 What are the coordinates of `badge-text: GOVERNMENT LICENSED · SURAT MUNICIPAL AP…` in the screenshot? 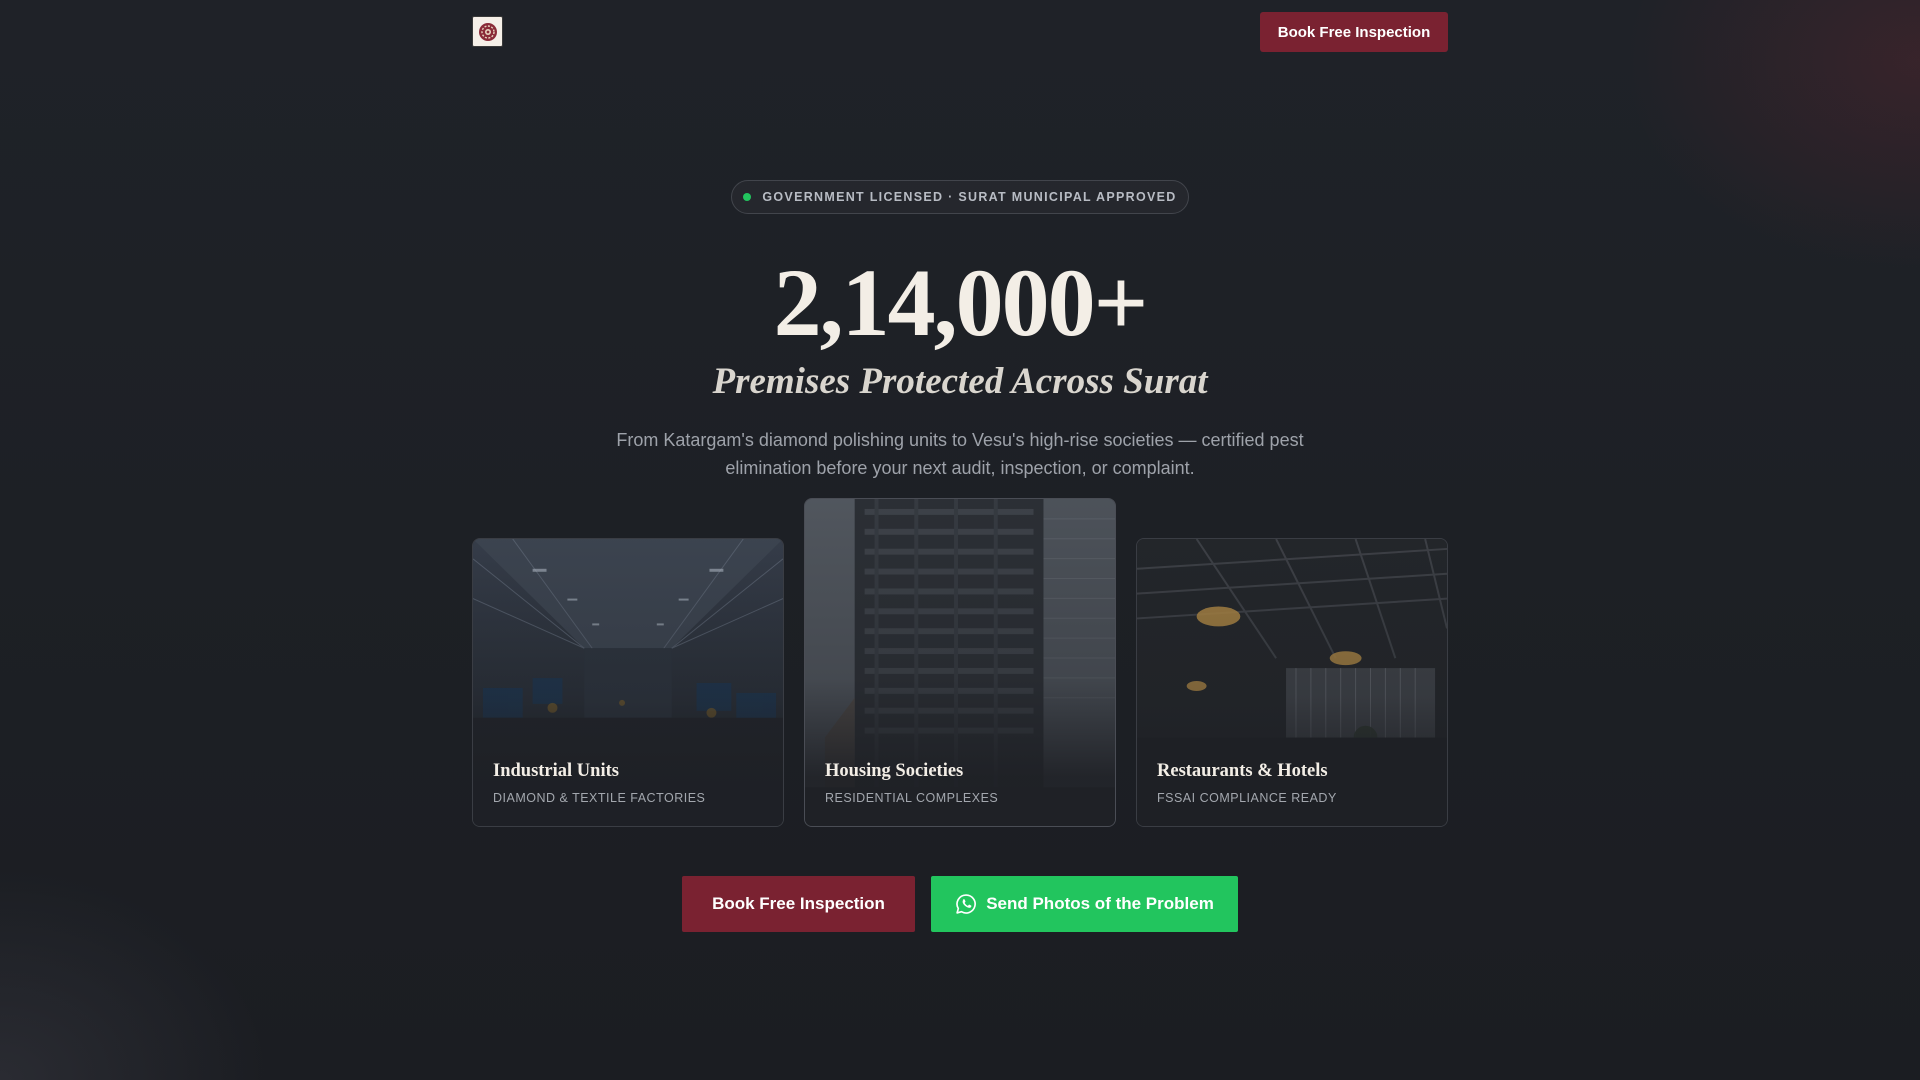 It's located at (969, 197).